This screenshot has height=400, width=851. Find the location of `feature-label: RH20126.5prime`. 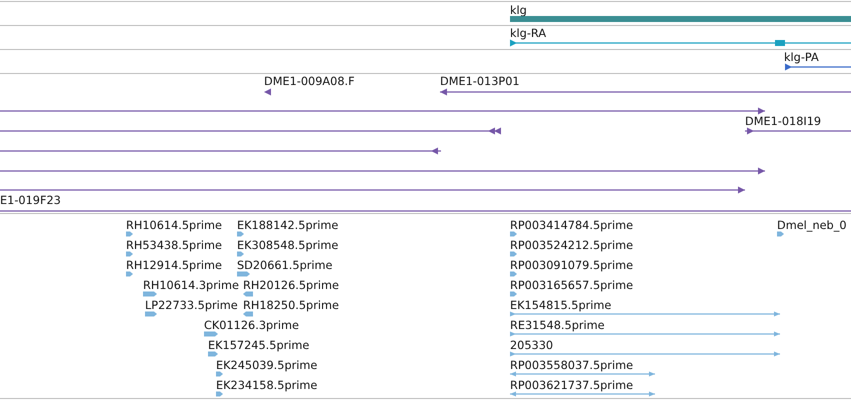

feature-label: RH20126.5prime is located at coordinates (291, 285).